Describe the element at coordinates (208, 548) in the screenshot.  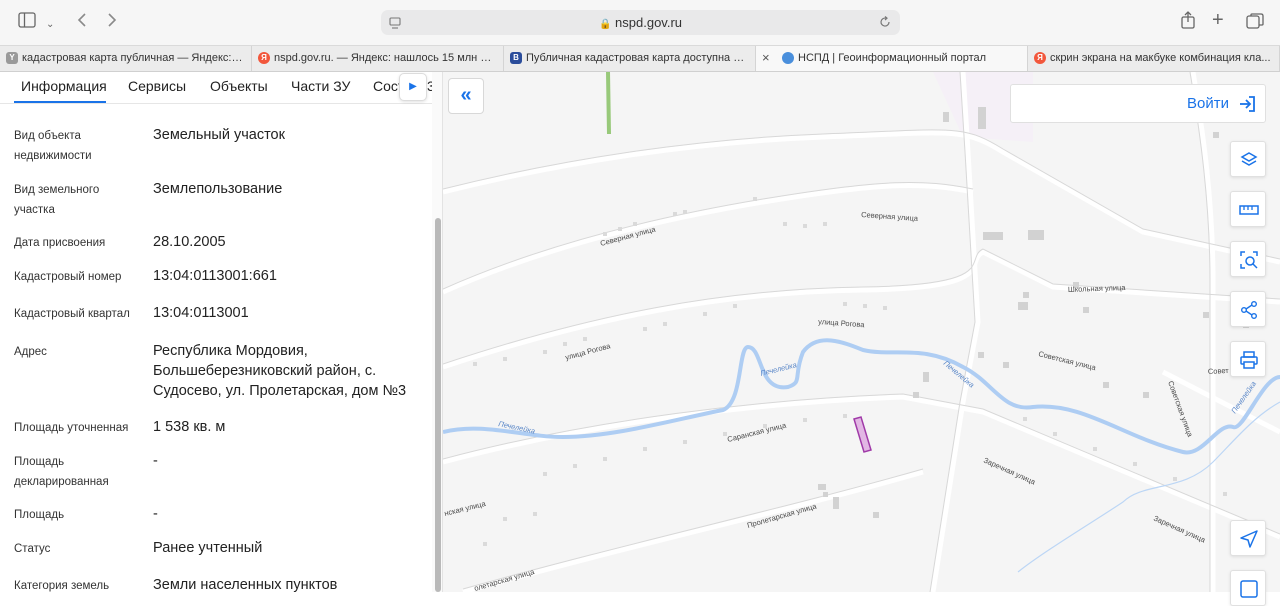
I see `field-value: Ранее учтенный` at that location.